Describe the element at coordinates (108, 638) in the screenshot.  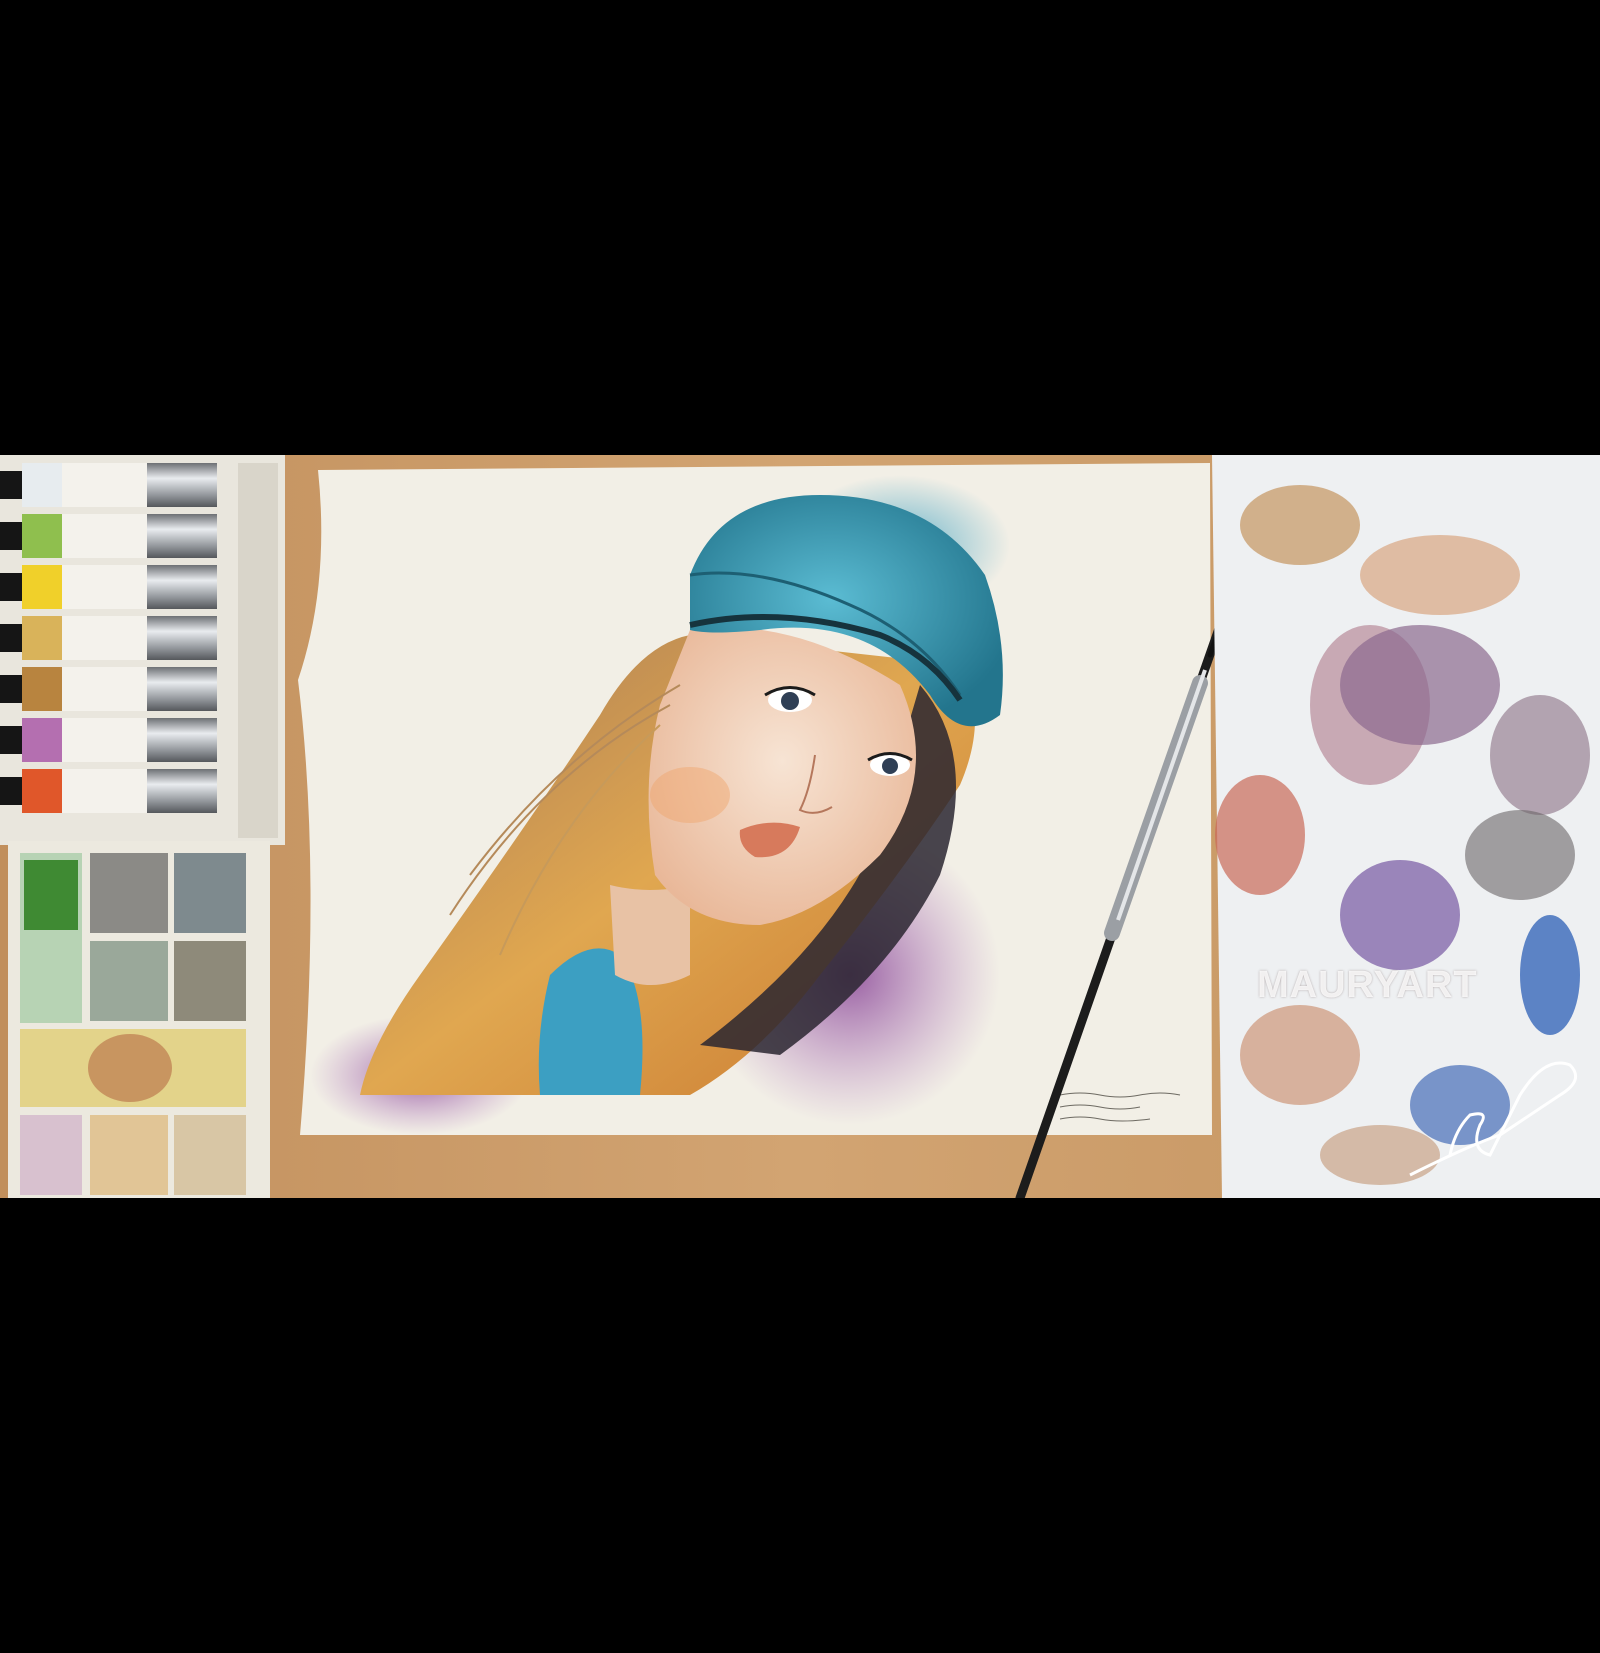
I see `ochre-tube` at that location.